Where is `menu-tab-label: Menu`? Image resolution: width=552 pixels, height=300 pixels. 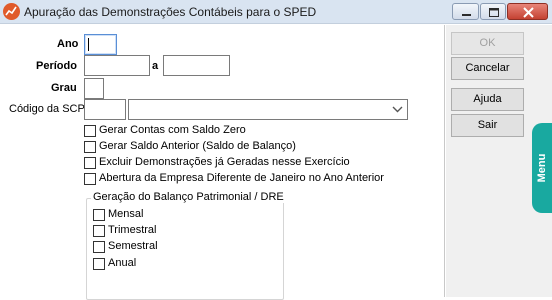
menu-tab-label: Menu is located at coordinates (542, 168).